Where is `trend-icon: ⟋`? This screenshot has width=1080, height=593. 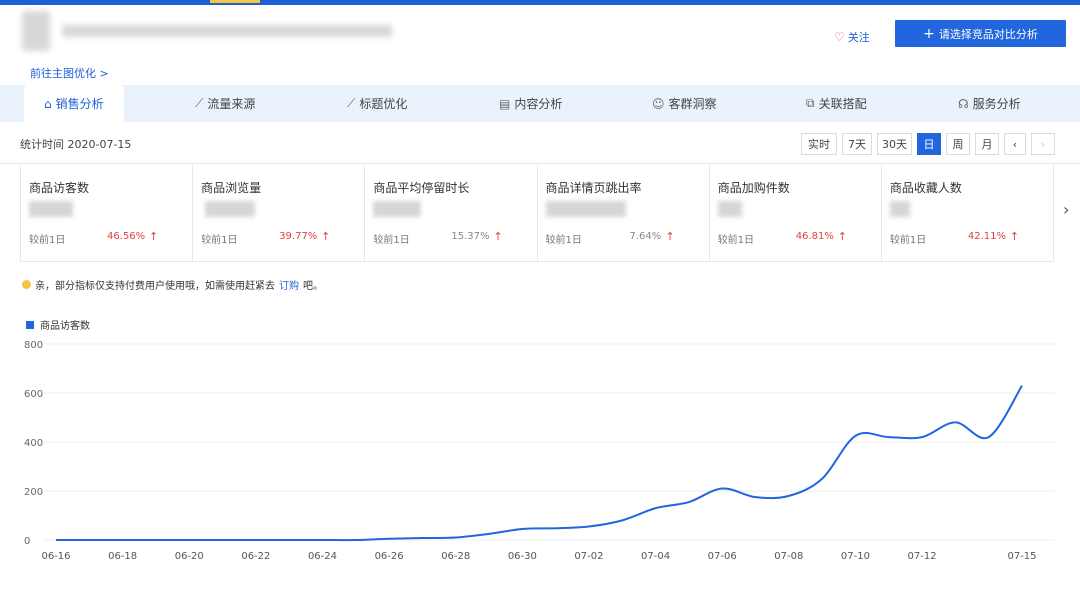
trend-icon: ⟋ is located at coordinates (199, 103).